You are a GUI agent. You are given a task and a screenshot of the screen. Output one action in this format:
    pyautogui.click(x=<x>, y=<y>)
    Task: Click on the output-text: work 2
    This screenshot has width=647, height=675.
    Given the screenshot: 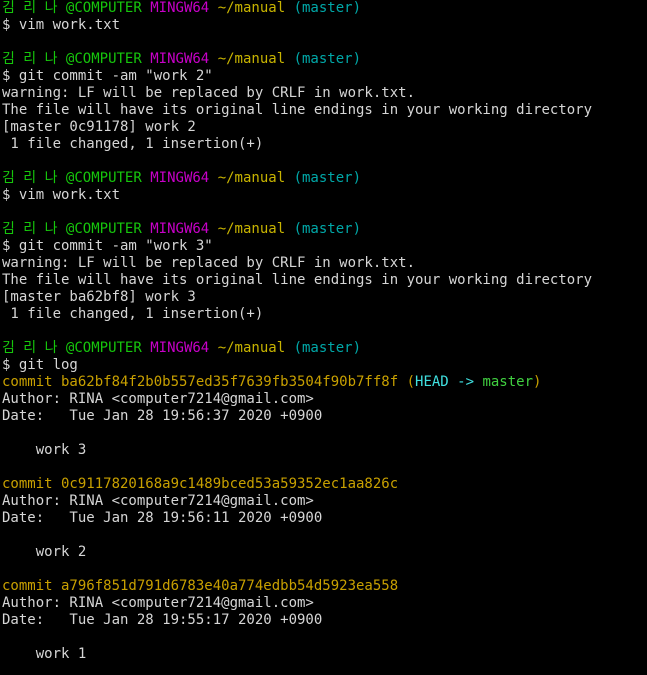 What is the action you would take?
    pyautogui.click(x=44, y=552)
    